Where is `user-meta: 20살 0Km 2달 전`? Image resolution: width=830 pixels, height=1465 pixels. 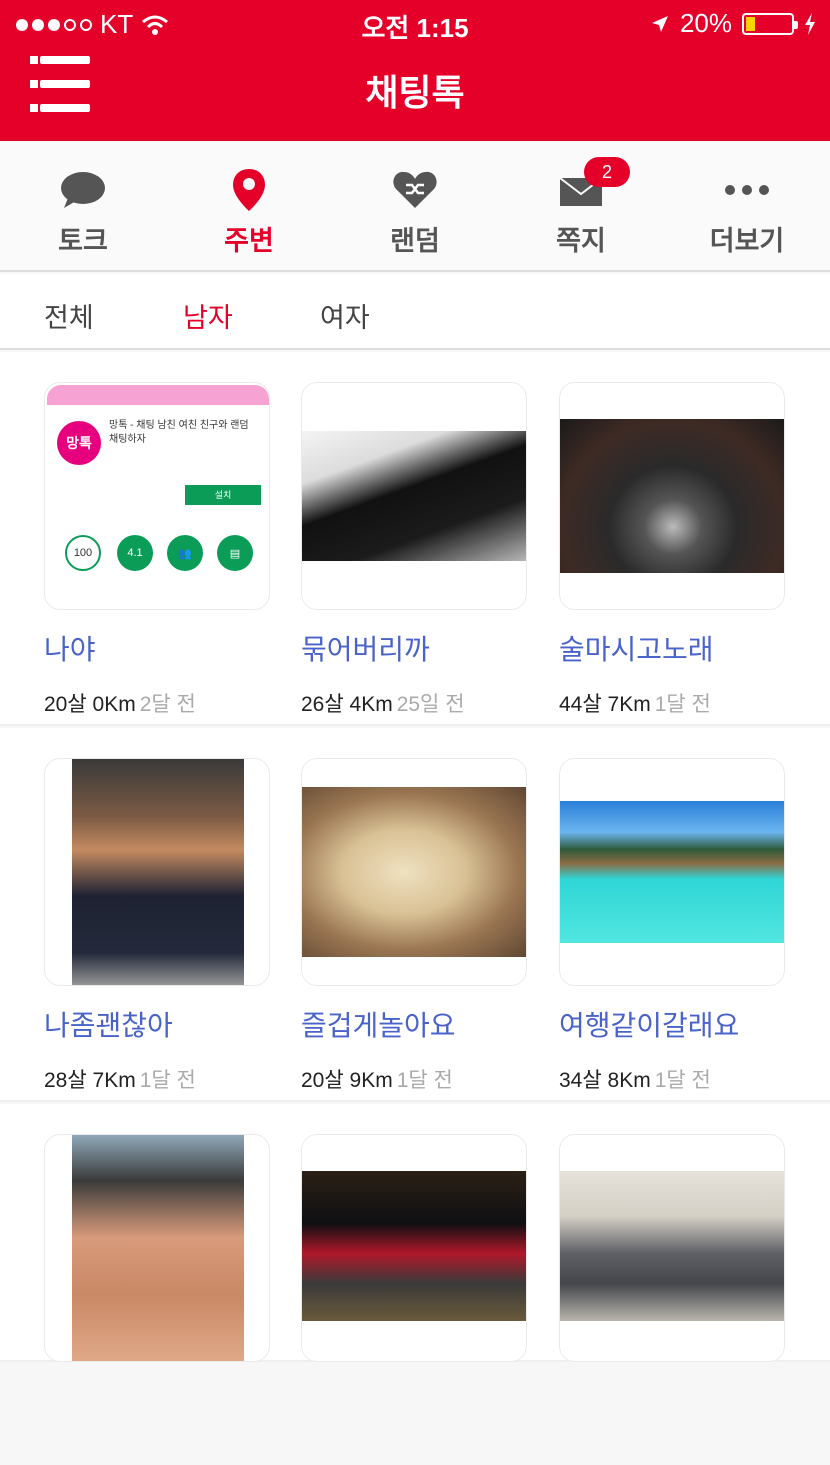
user-meta: 20살 0Km 2달 전 is located at coordinates (157, 703).